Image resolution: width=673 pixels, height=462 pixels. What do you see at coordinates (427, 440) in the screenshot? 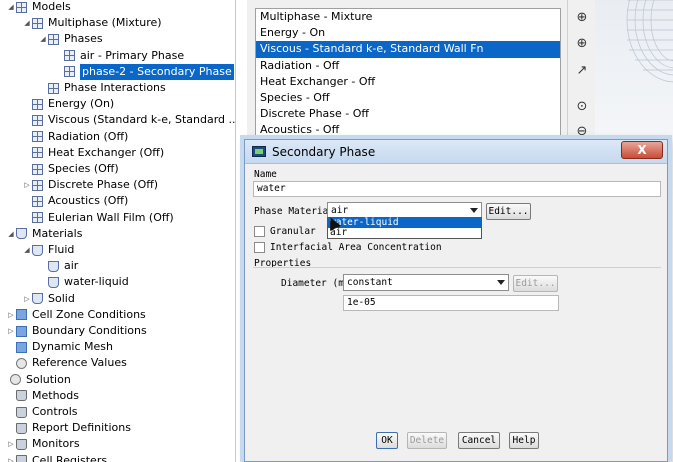
I see `delete-button: Delete` at bounding box center [427, 440].